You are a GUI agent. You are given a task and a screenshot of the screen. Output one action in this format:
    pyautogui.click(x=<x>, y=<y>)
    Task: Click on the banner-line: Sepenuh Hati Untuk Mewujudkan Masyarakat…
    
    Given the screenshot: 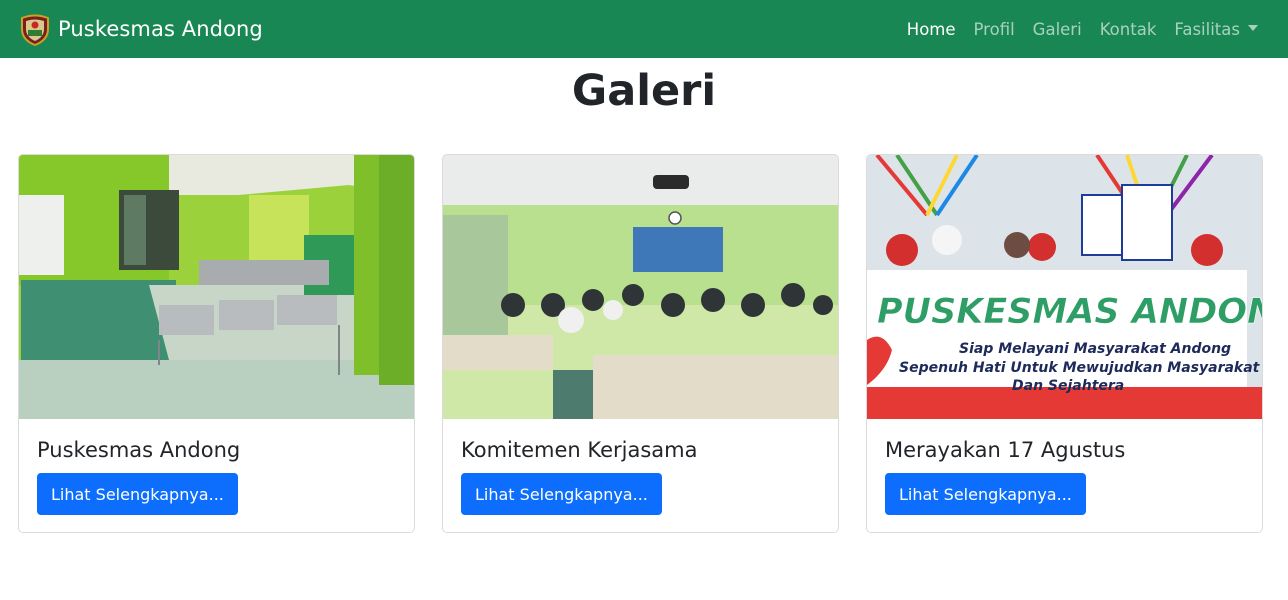 What is the action you would take?
    pyautogui.click(x=1080, y=368)
    